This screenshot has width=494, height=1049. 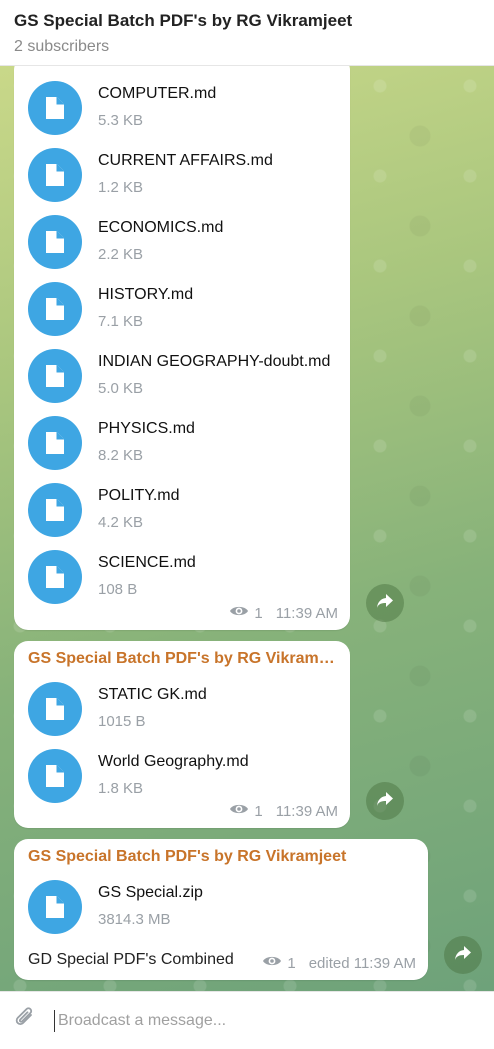 What do you see at coordinates (121, 254) in the screenshot?
I see `file-size: 2.2 KB` at bounding box center [121, 254].